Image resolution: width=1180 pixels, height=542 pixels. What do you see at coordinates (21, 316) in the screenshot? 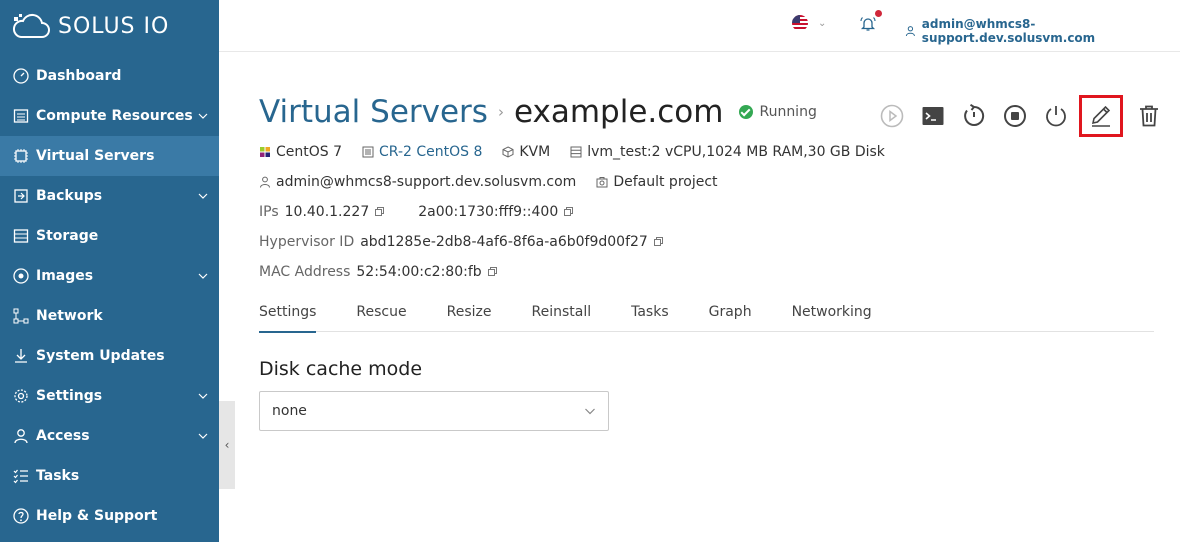
I see `network-icon` at bounding box center [21, 316].